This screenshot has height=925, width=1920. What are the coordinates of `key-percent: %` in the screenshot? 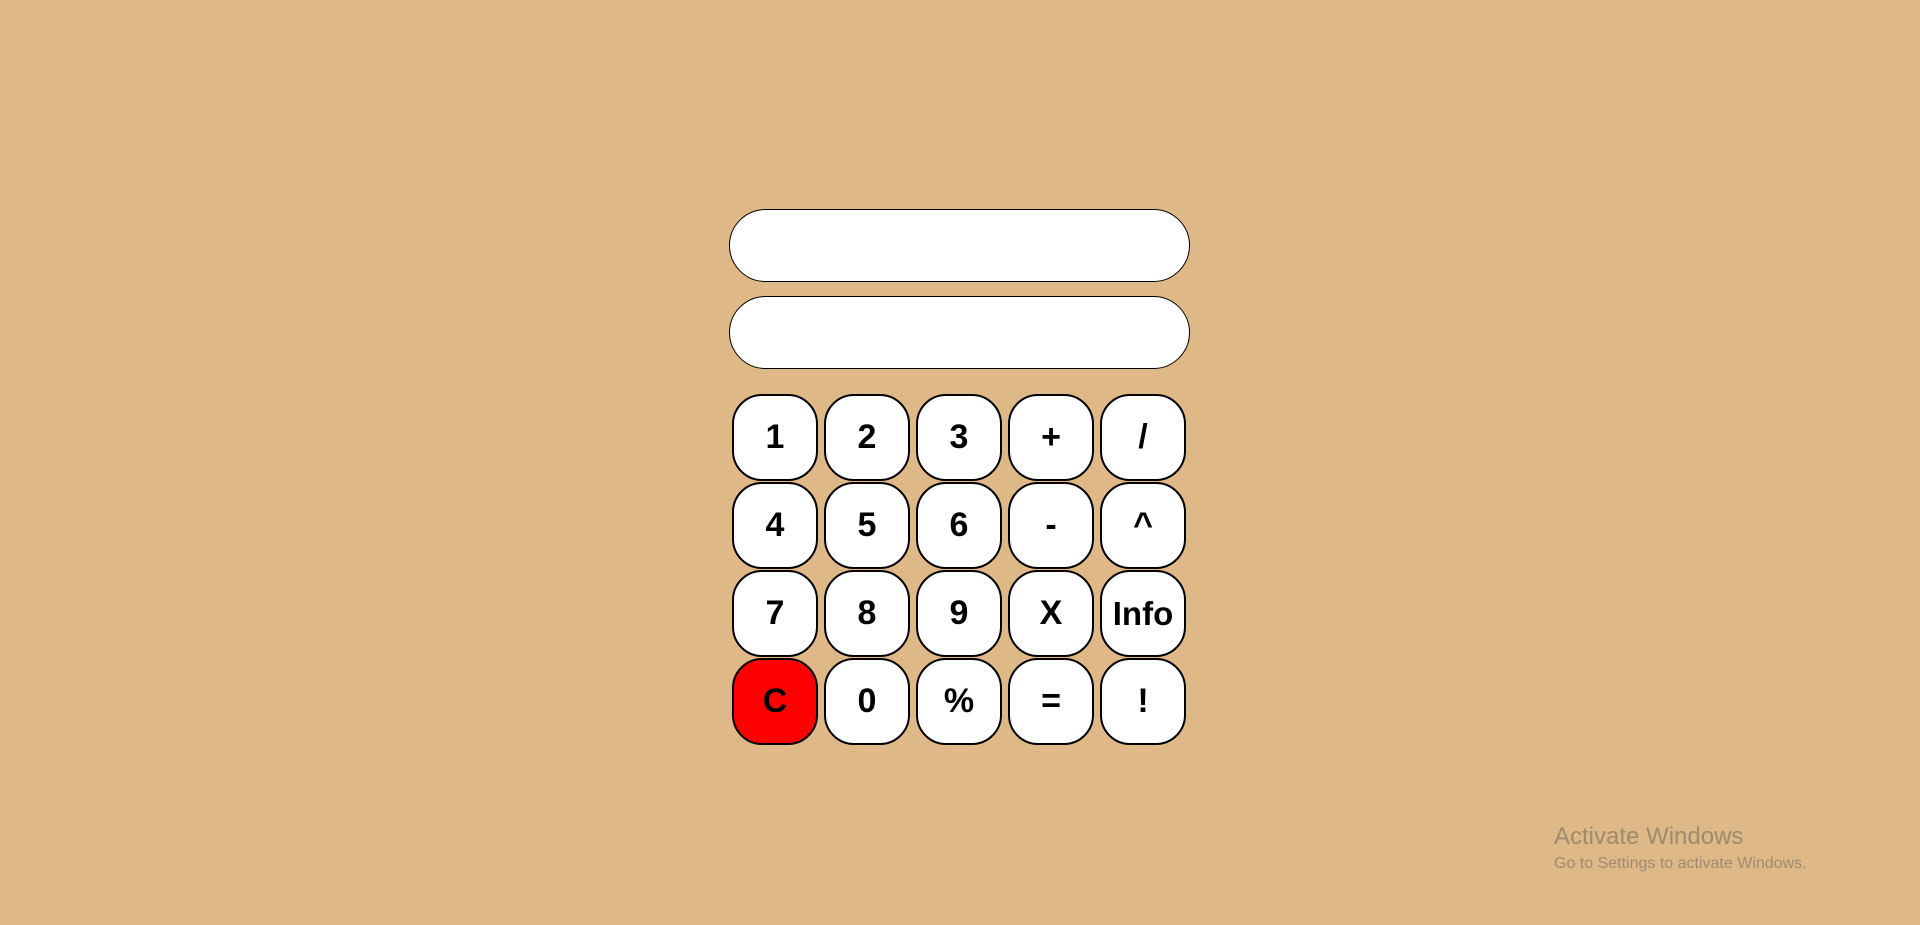 It's located at (959, 701).